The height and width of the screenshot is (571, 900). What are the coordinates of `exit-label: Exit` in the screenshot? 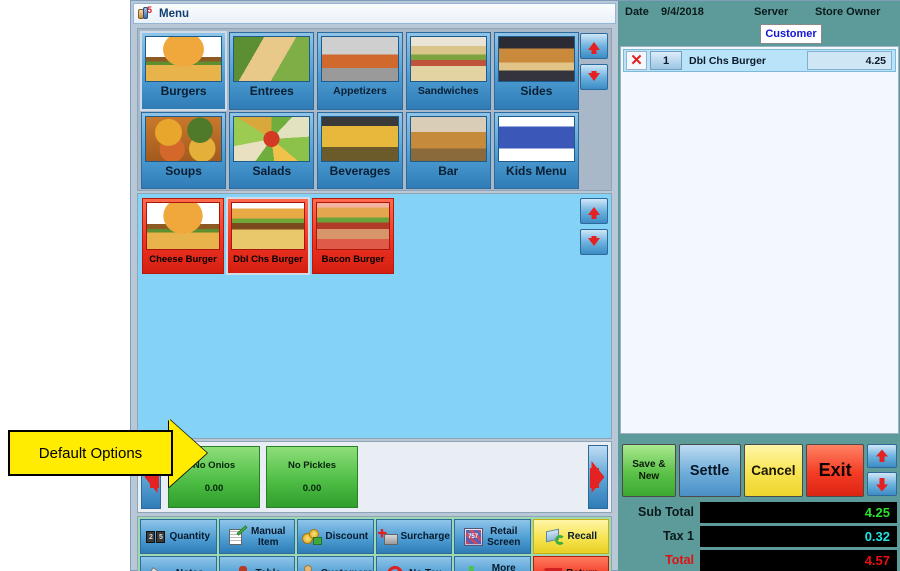 It's located at (835, 470).